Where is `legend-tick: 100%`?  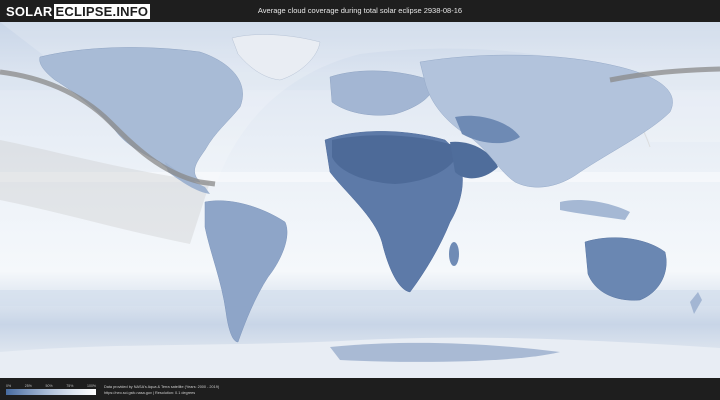
legend-tick: 100% is located at coordinates (91, 386).